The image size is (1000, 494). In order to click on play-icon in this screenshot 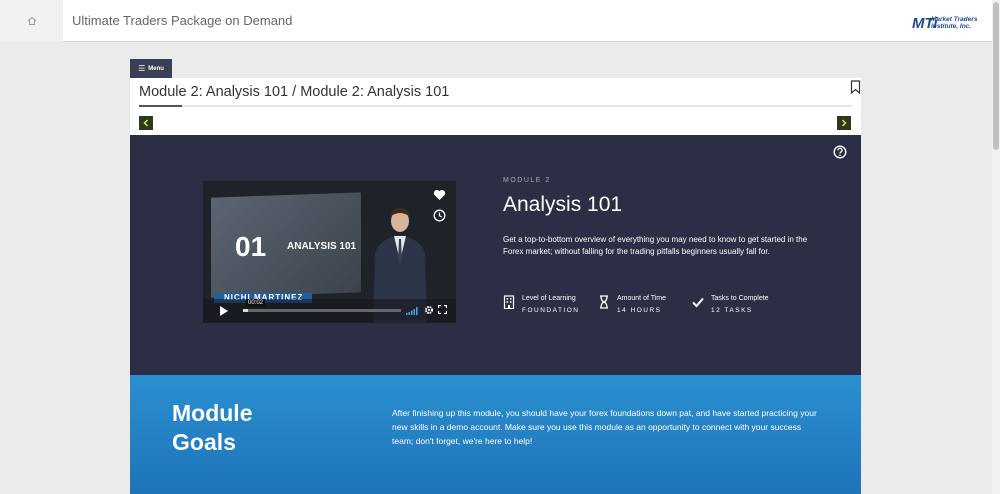, I will do `click(224, 311)`.